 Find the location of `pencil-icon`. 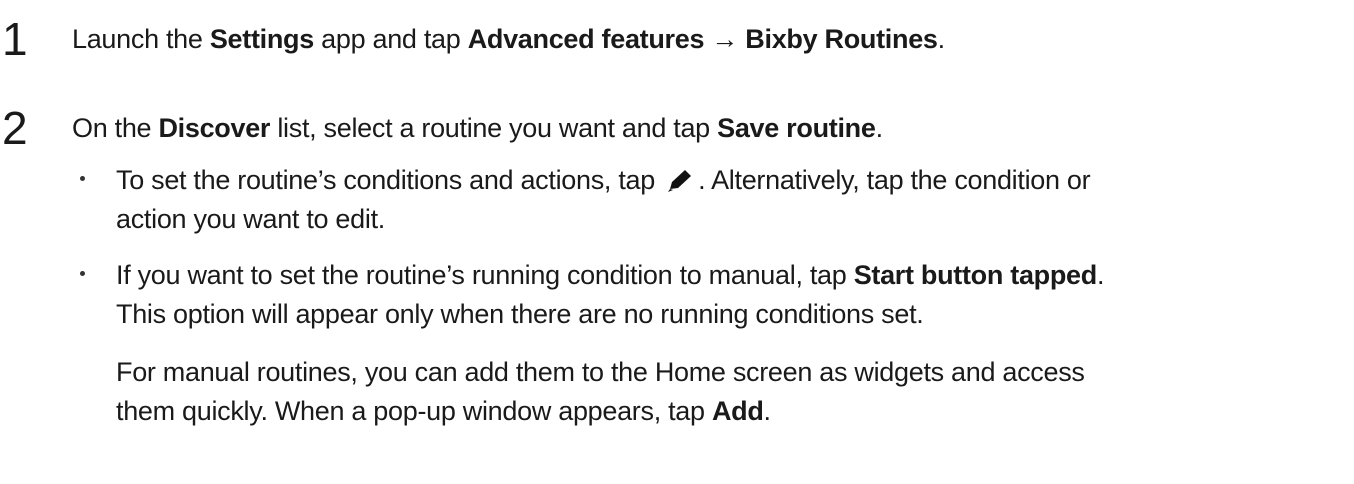

pencil-icon is located at coordinates (681, 178).